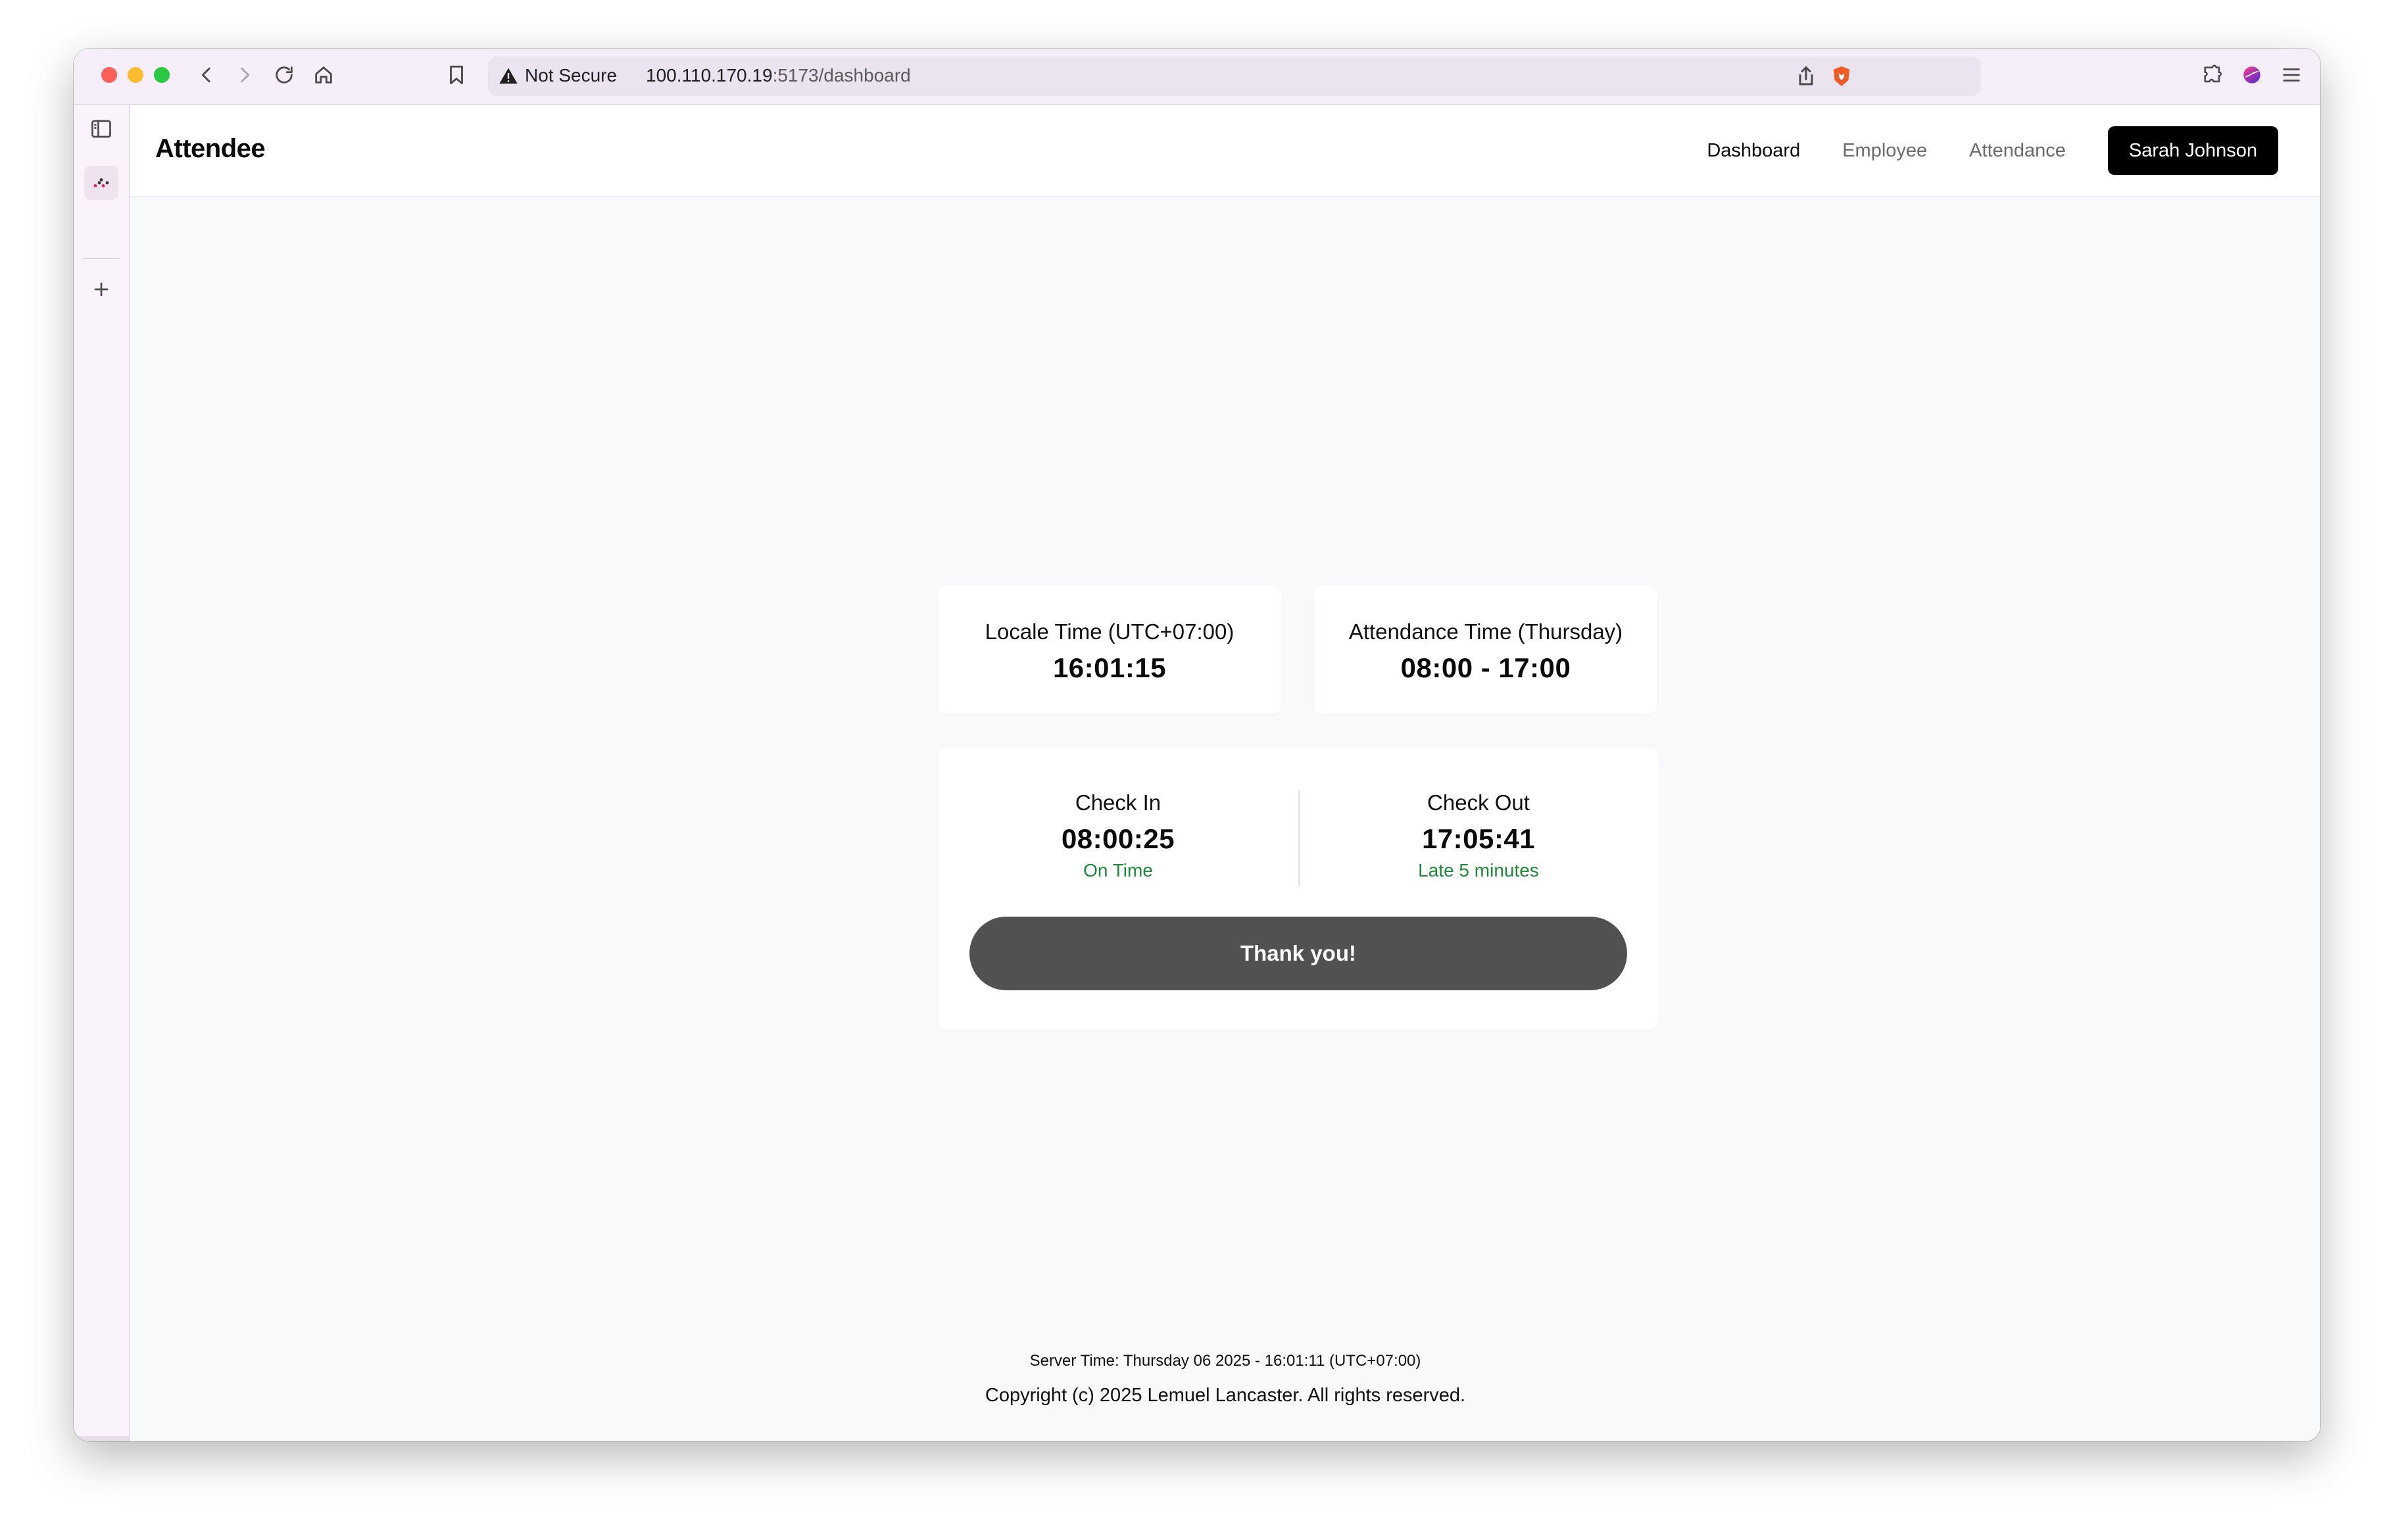  Describe the element at coordinates (102, 773) in the screenshot. I see `browser-sidebar` at that location.